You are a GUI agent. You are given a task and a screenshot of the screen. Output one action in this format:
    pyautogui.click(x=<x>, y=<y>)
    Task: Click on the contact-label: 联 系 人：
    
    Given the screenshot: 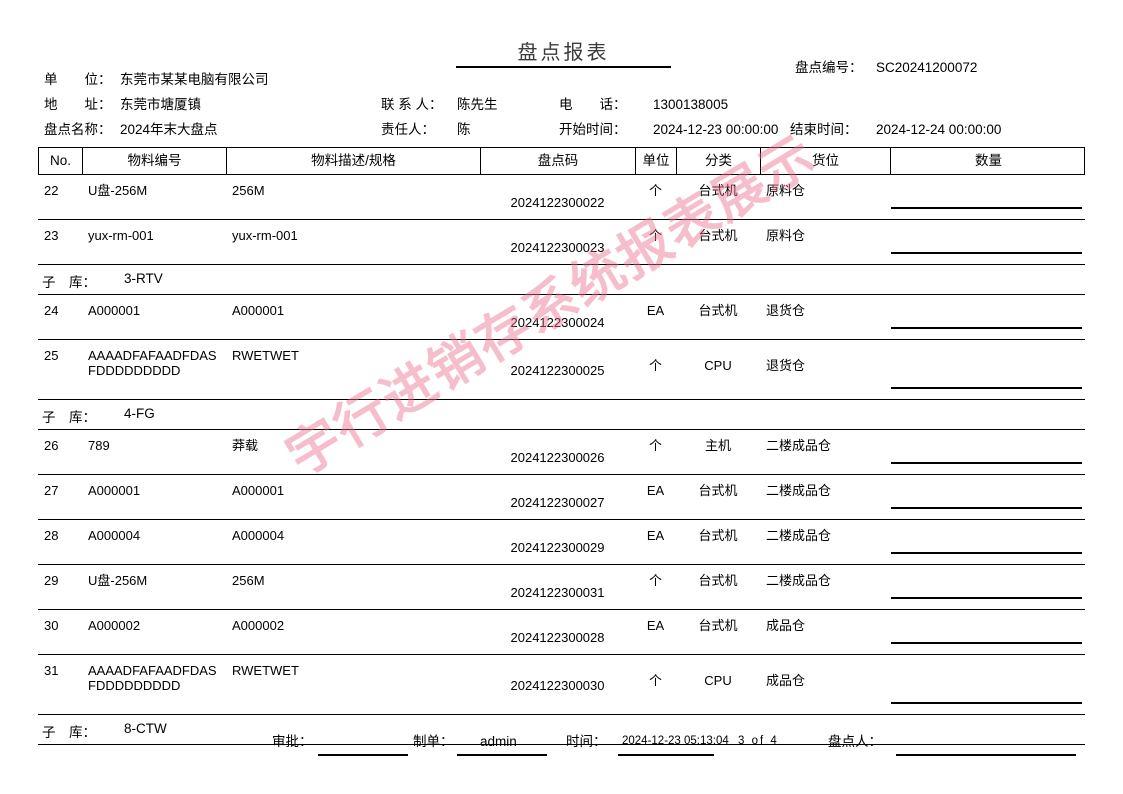 What is the action you would take?
    pyautogui.click(x=412, y=104)
    